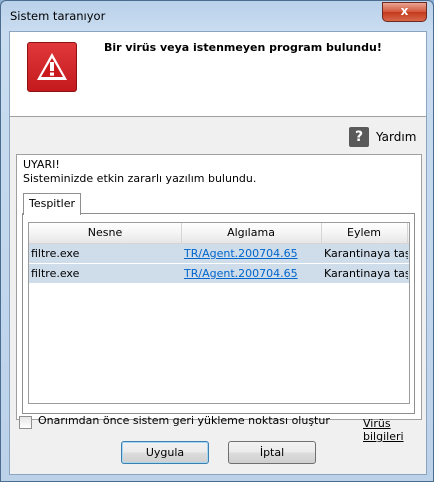  What do you see at coordinates (217, 16) in the screenshot?
I see `title-bar: Sistem taranıyor x` at bounding box center [217, 16].